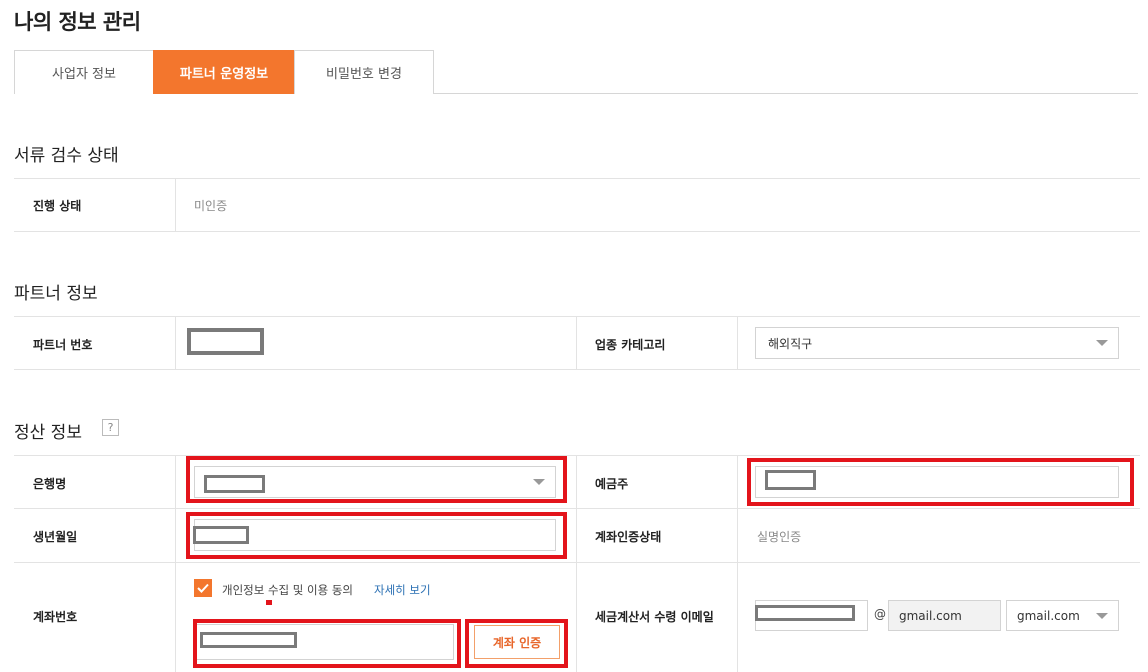  What do you see at coordinates (1048, 615) in the screenshot?
I see `email-domain-select-value: gmail.com` at bounding box center [1048, 615].